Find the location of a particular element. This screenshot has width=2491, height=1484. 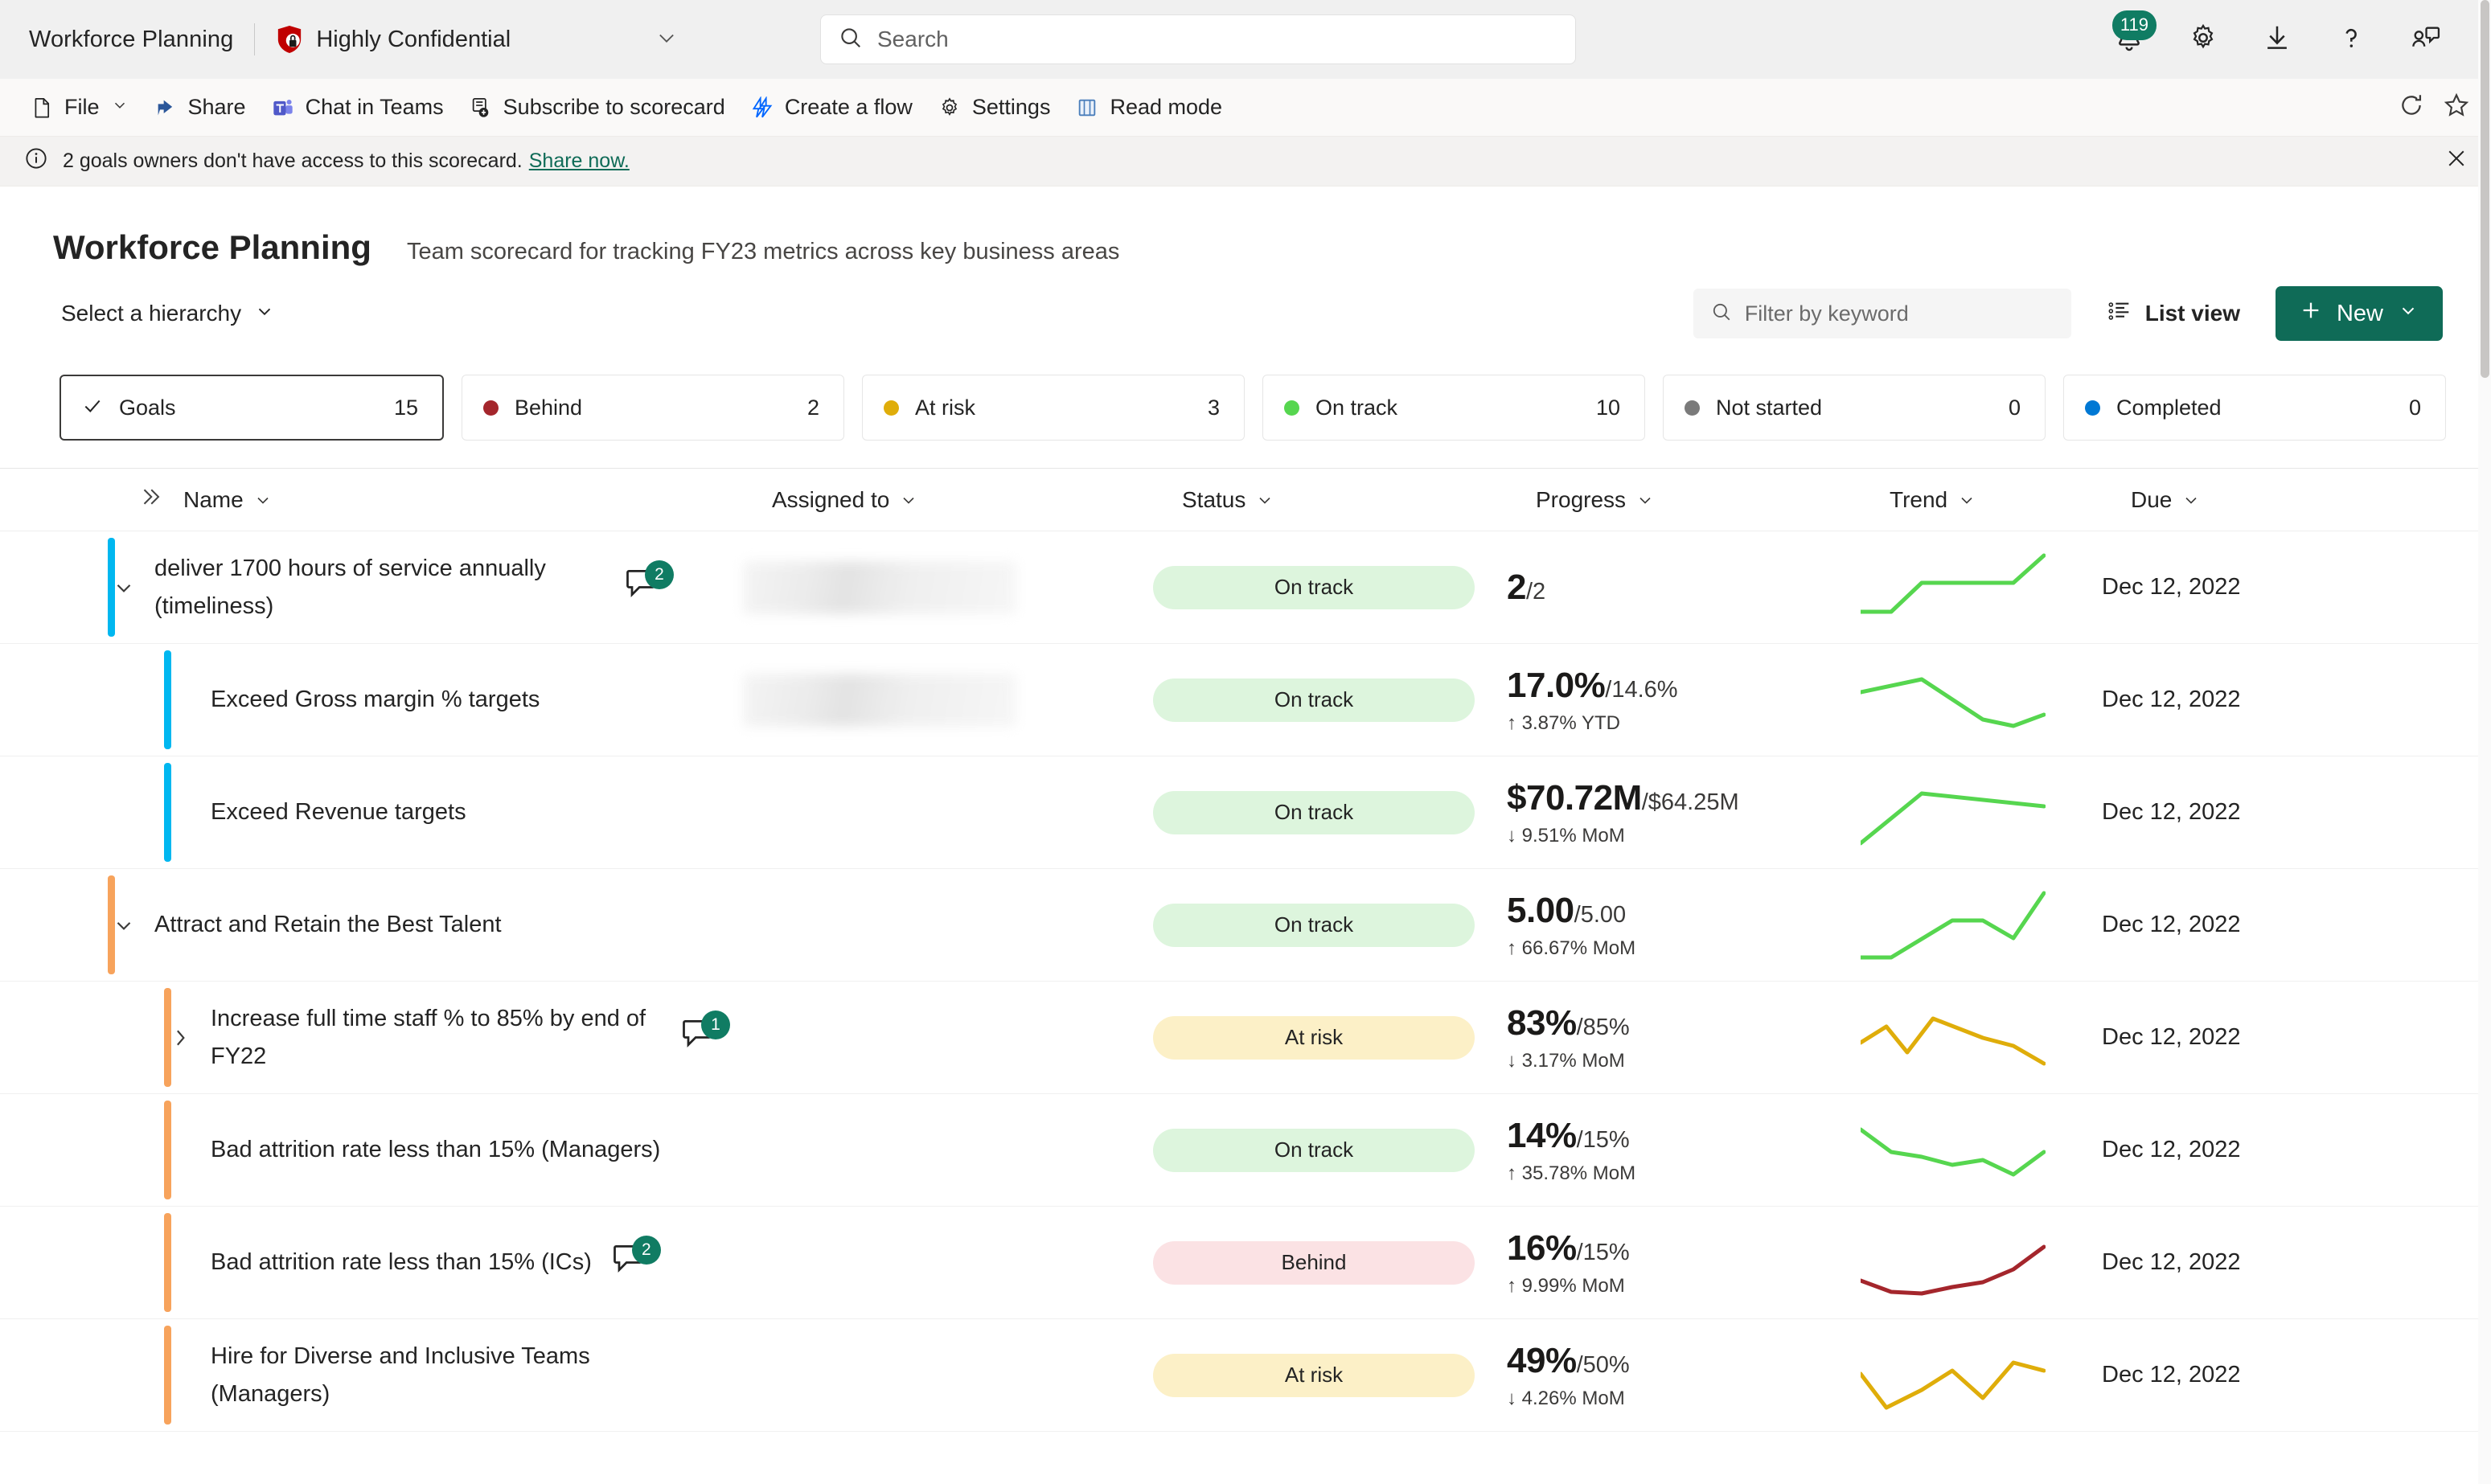

filter-box is located at coordinates (1882, 313).